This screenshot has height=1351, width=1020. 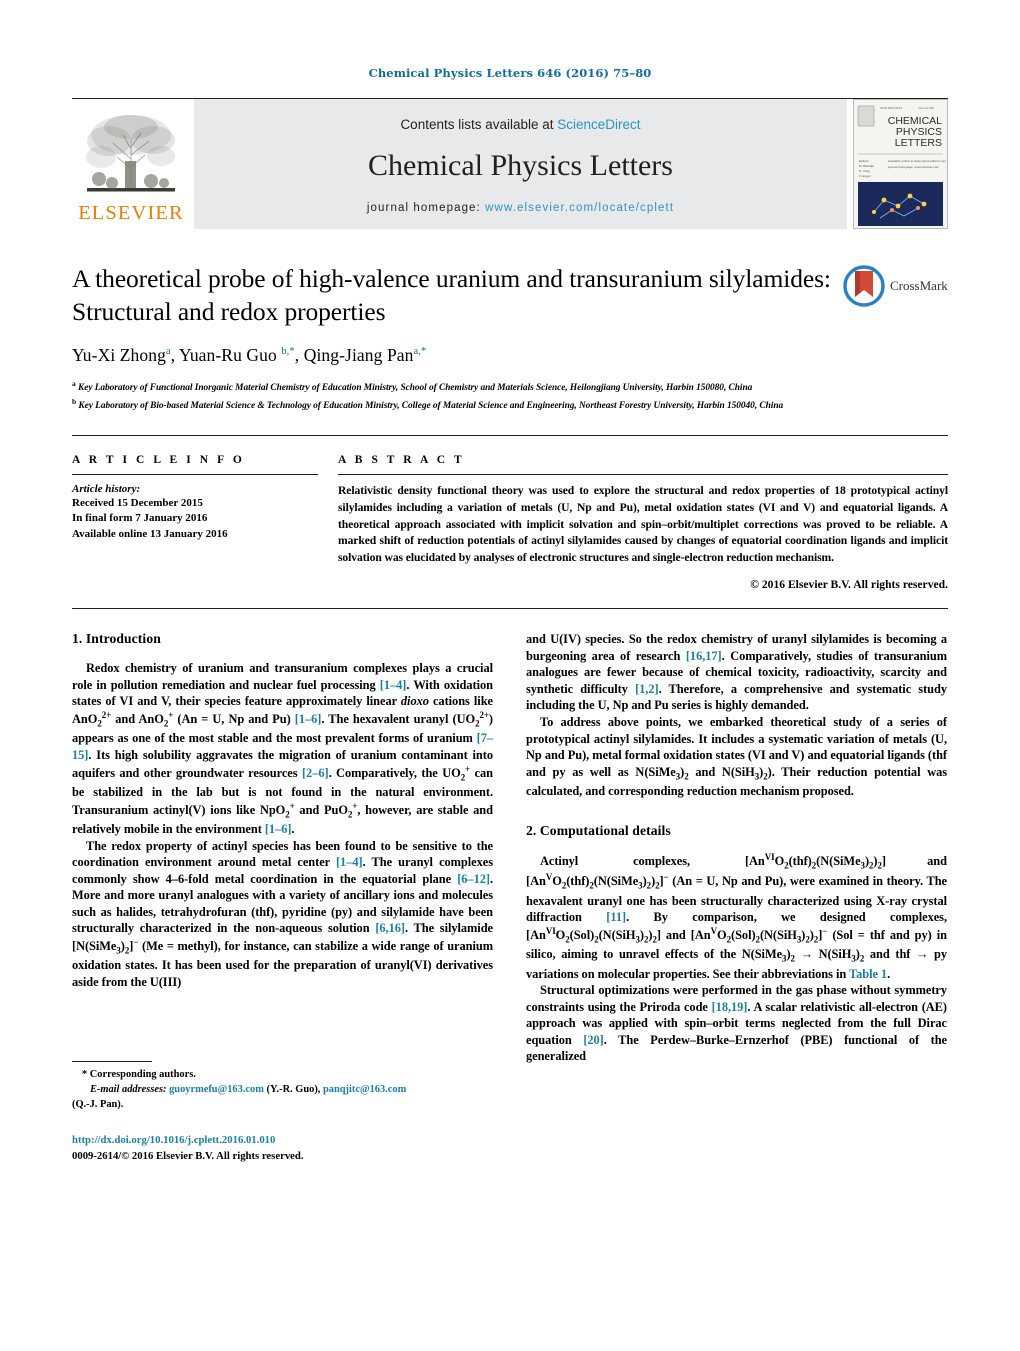 I want to click on email-label: E-mail addresses:, so click(x=128, y=1090).